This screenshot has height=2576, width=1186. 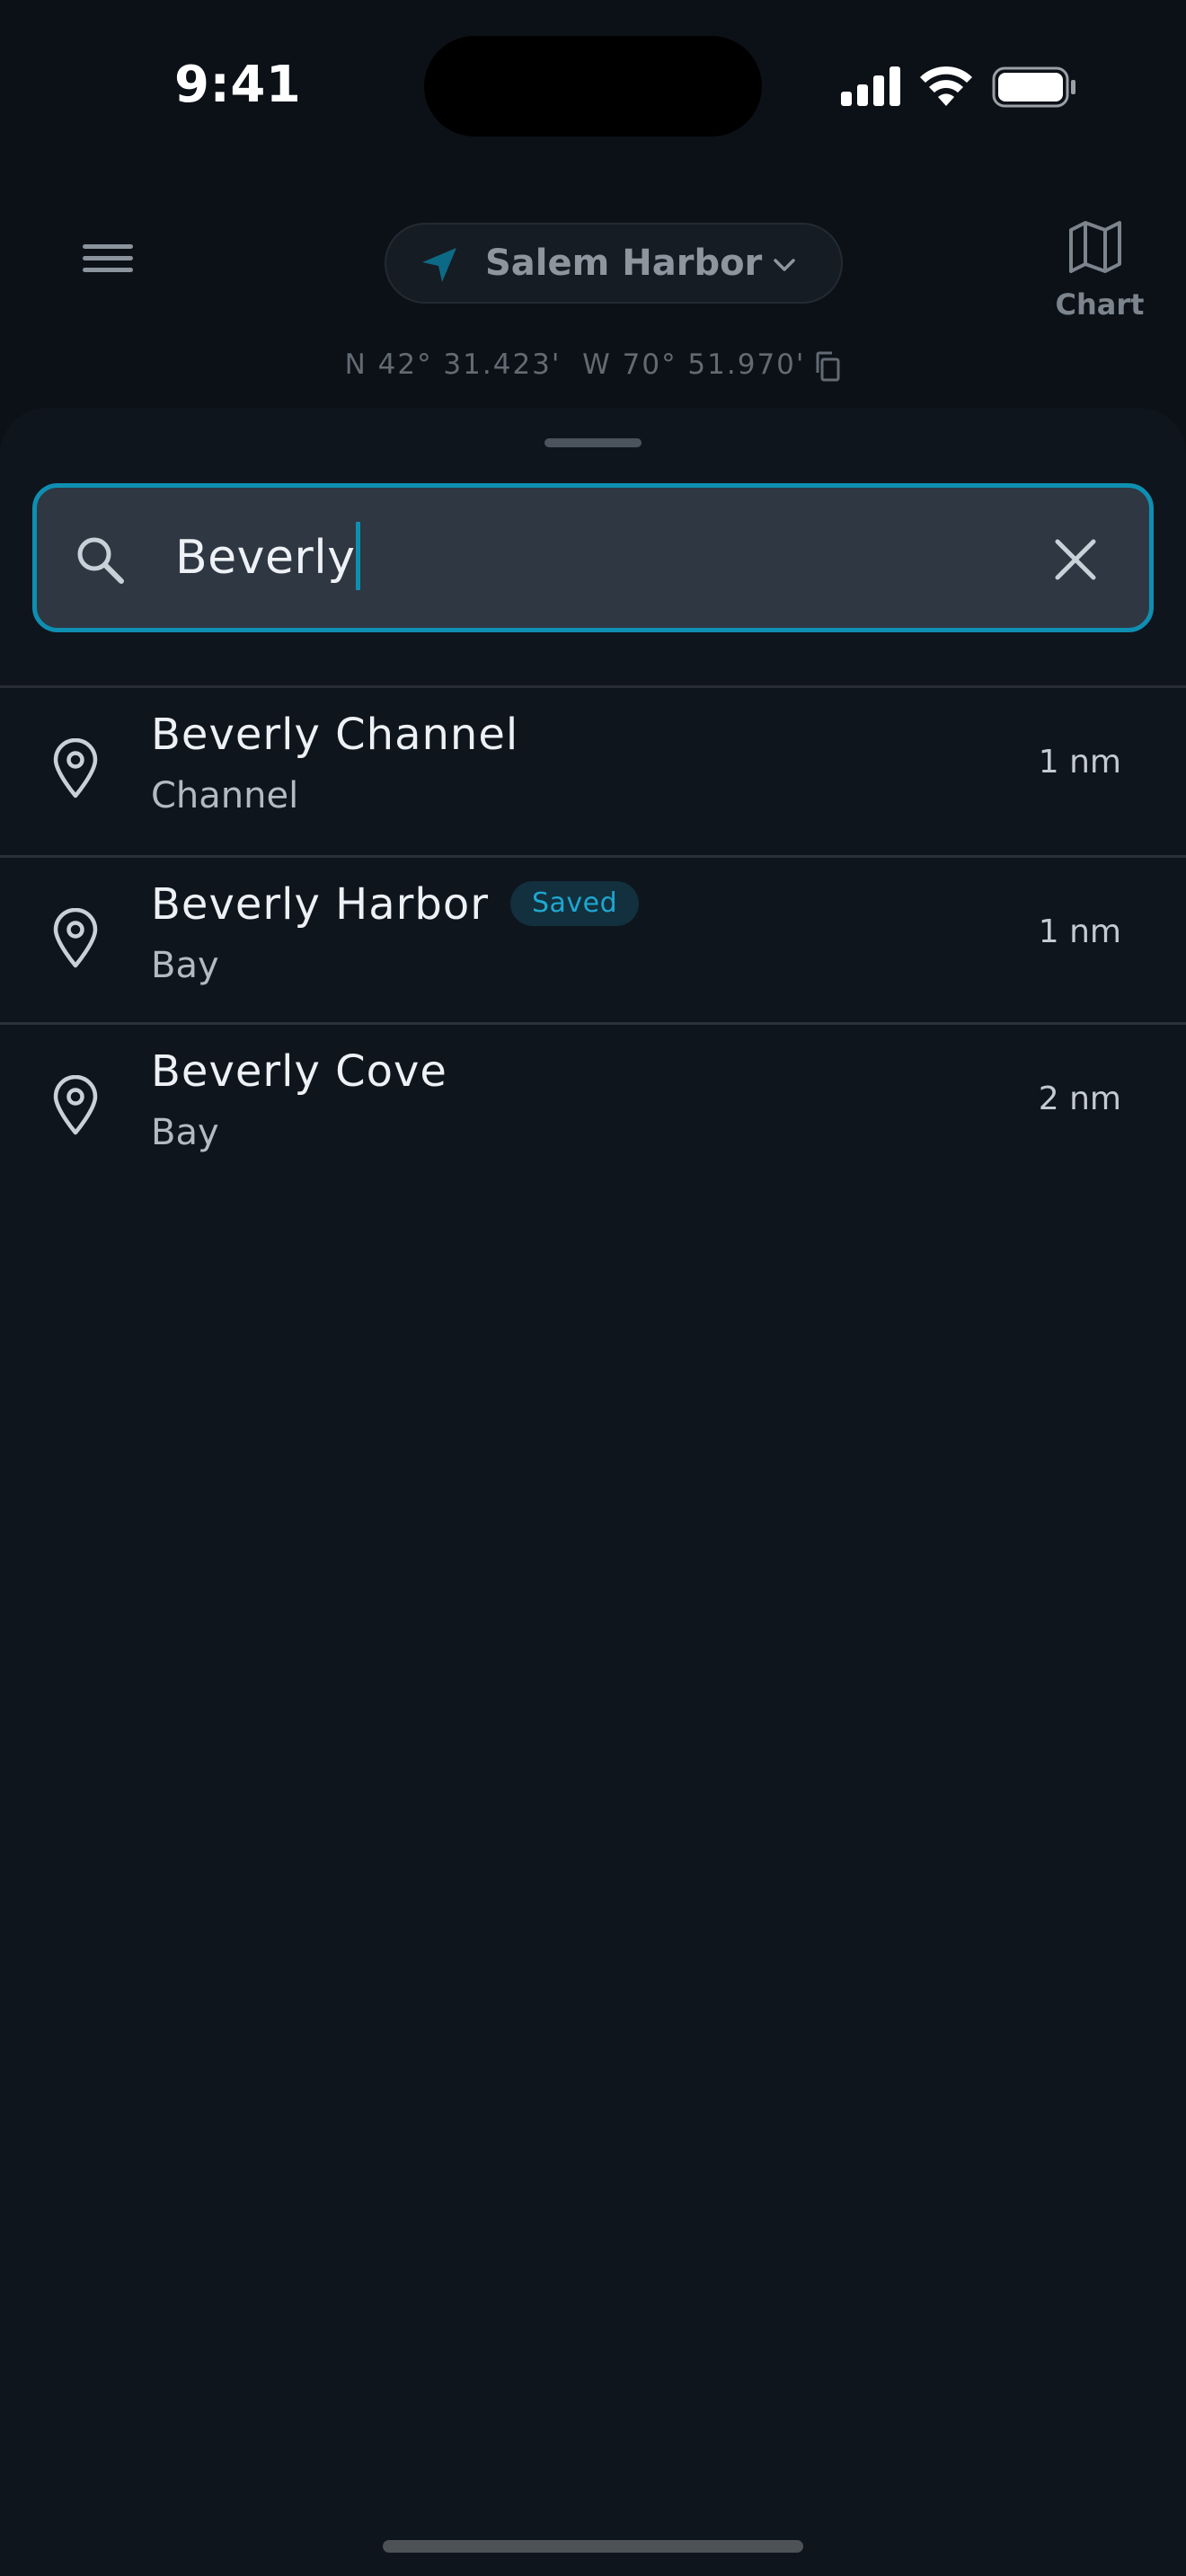 I want to click on menu-button, so click(x=108, y=264).